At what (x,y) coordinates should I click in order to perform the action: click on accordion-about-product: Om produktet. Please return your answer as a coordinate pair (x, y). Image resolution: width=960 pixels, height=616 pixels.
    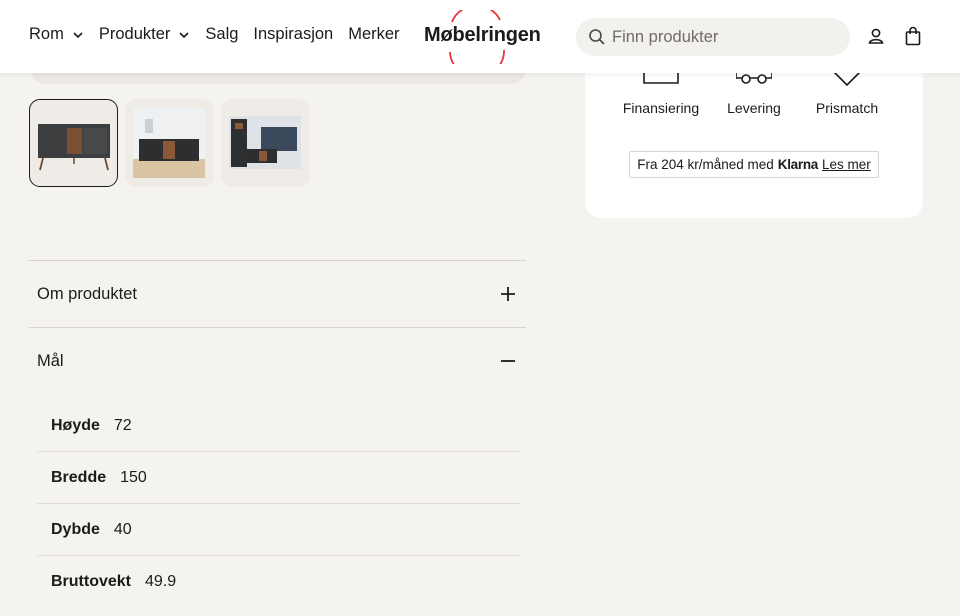
    Looking at the image, I should click on (277, 293).